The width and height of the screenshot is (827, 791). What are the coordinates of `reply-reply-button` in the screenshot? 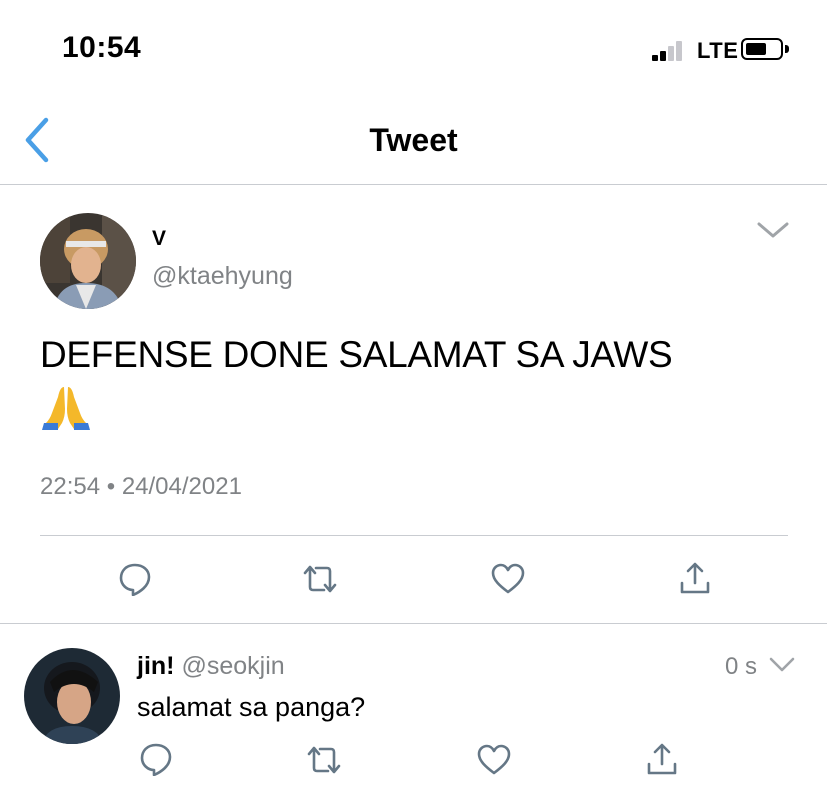 It's located at (156, 759).